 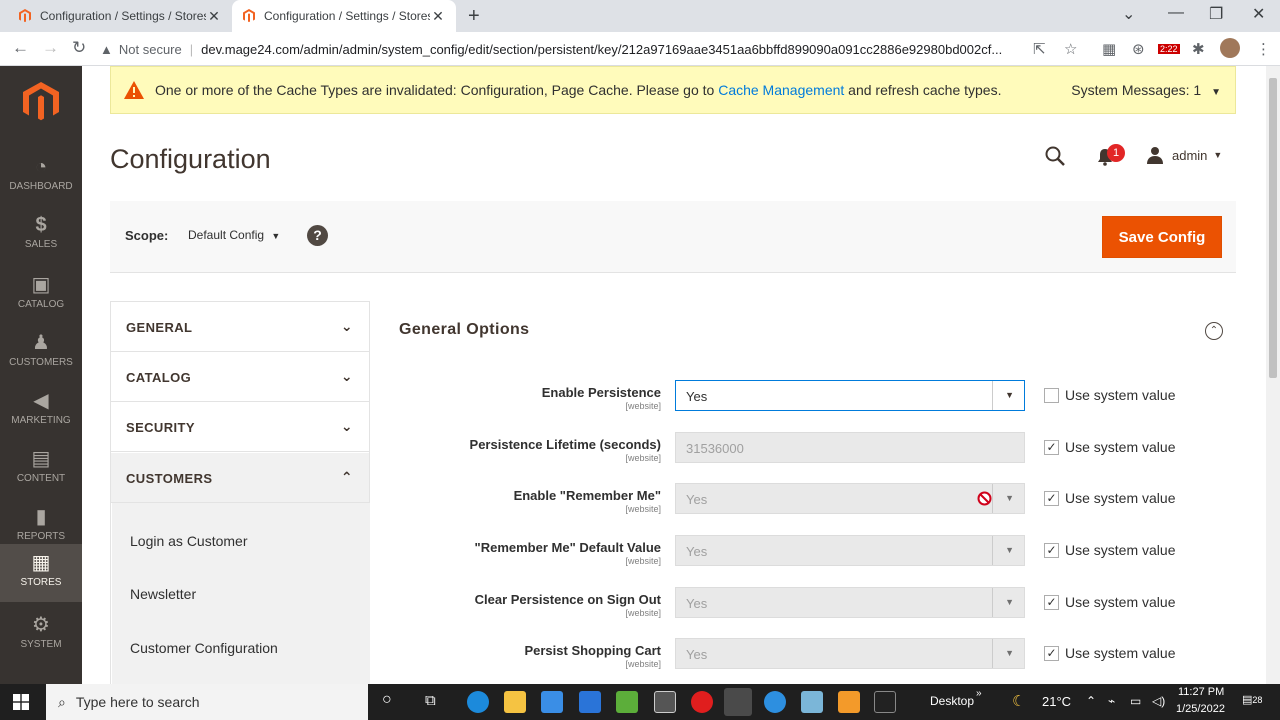 What do you see at coordinates (1214, 331) in the screenshot?
I see `collapse-group-icon: ⌃` at bounding box center [1214, 331].